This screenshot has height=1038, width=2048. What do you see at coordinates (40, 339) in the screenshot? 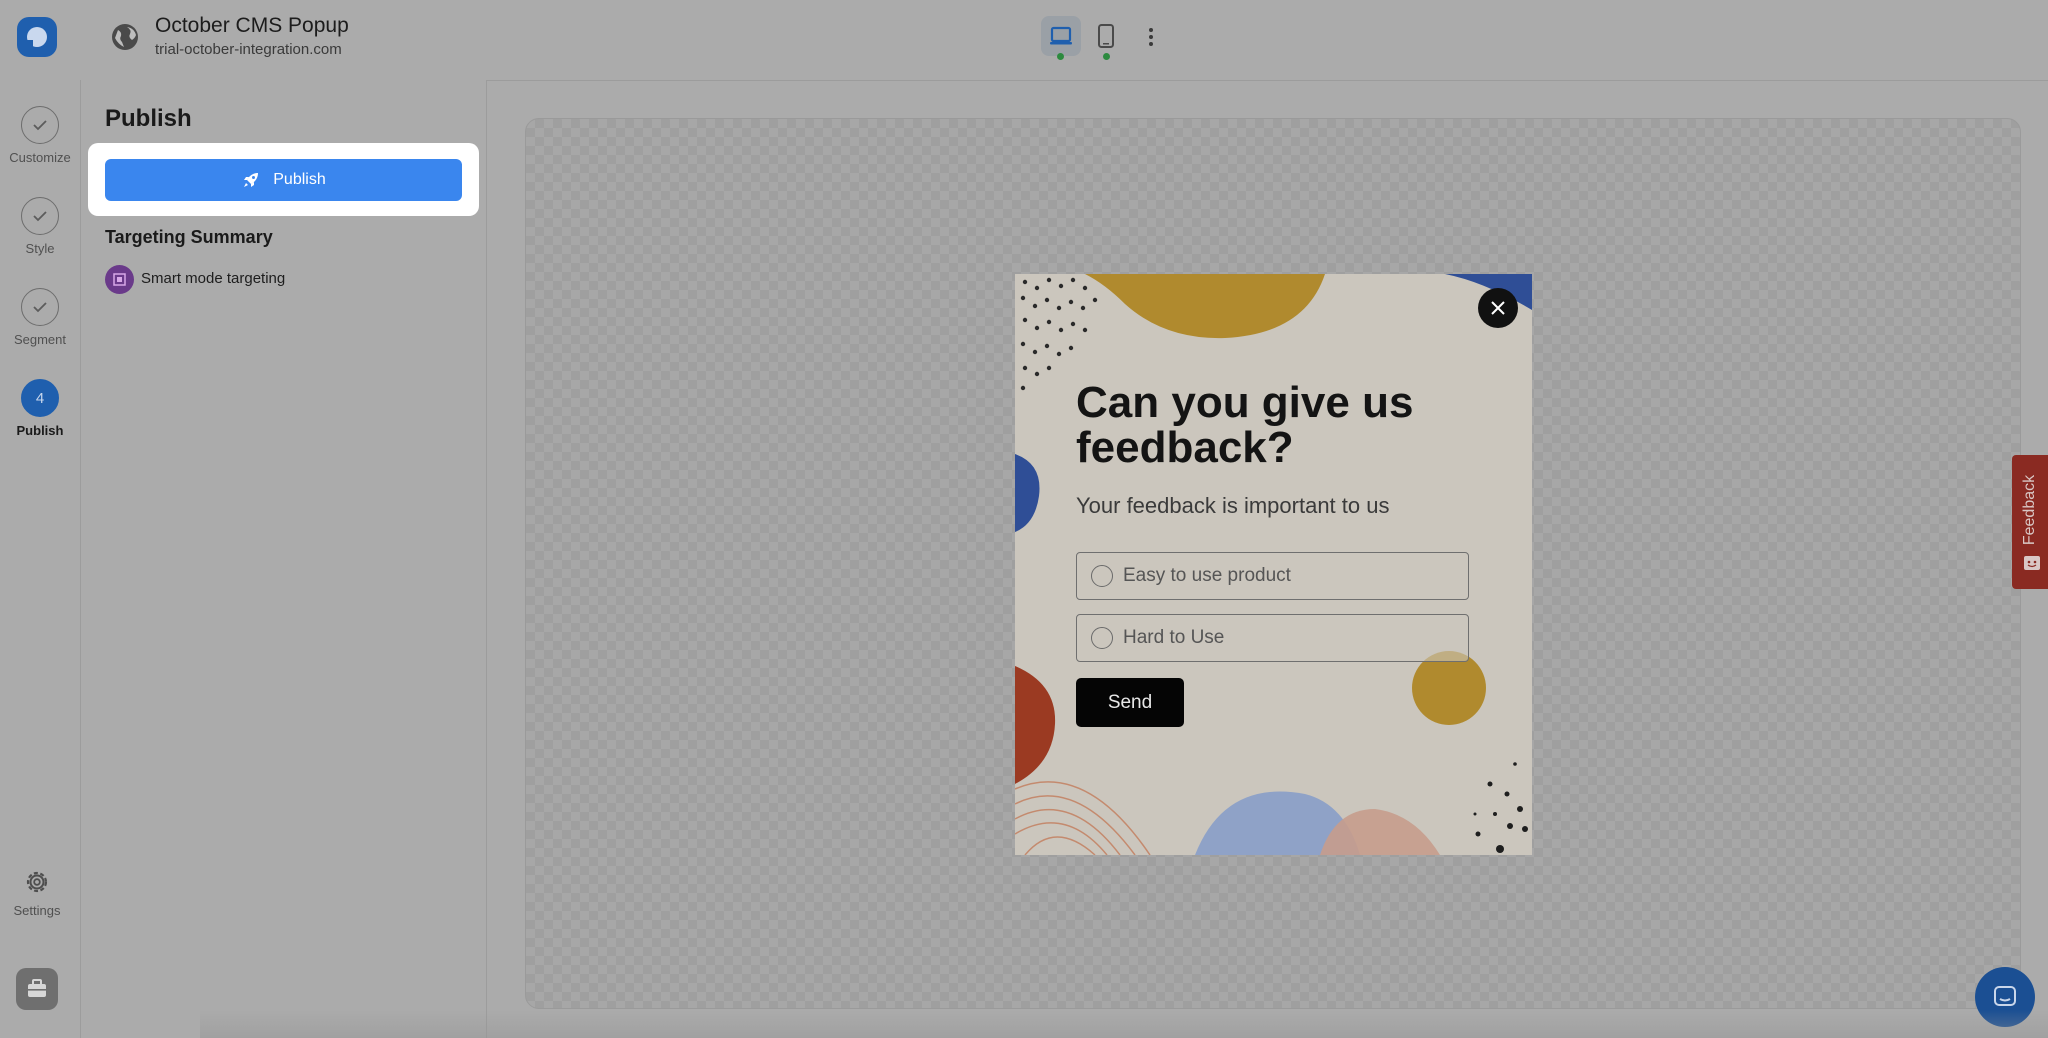
I see `step-label: Segment` at bounding box center [40, 339].